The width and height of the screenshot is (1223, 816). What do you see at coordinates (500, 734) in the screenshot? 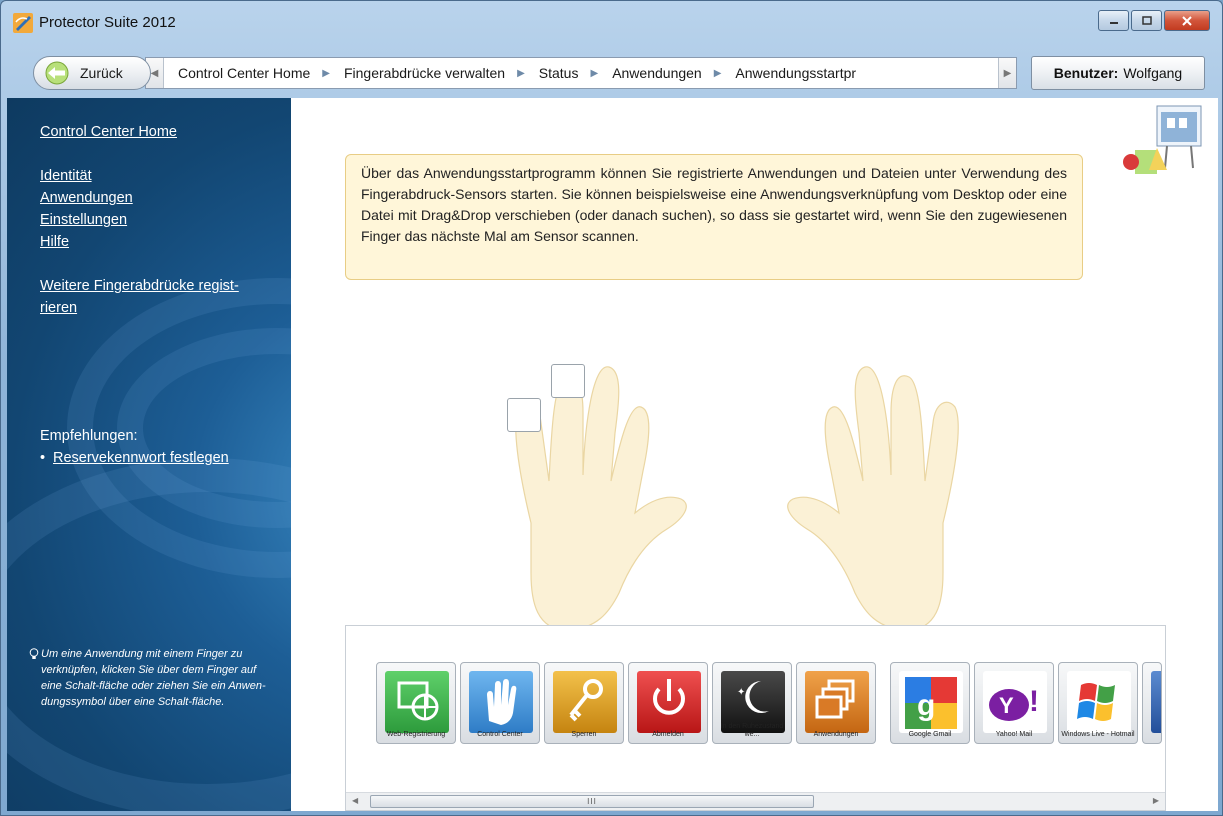
I see `app-tile-label: Control Center` at bounding box center [500, 734].